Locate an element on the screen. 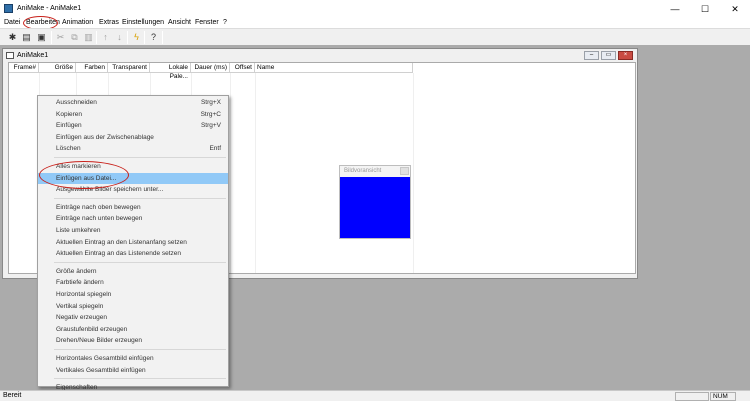  context-menu-item: Ausschneiden Strg+X is located at coordinates (133, 102).